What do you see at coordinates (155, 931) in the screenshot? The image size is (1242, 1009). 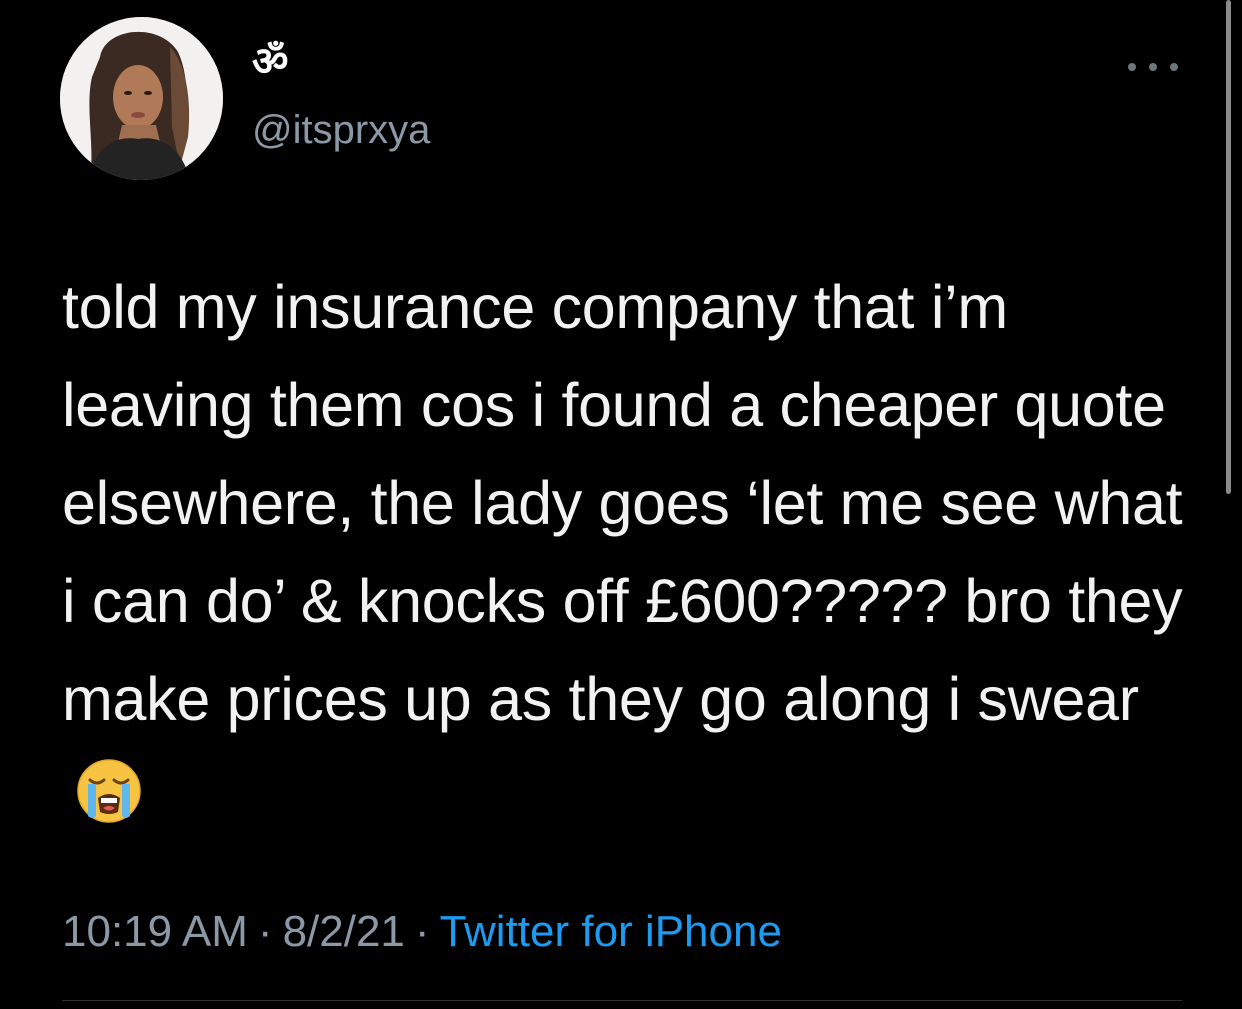 I see `tweet-time: 10:19 AM` at bounding box center [155, 931].